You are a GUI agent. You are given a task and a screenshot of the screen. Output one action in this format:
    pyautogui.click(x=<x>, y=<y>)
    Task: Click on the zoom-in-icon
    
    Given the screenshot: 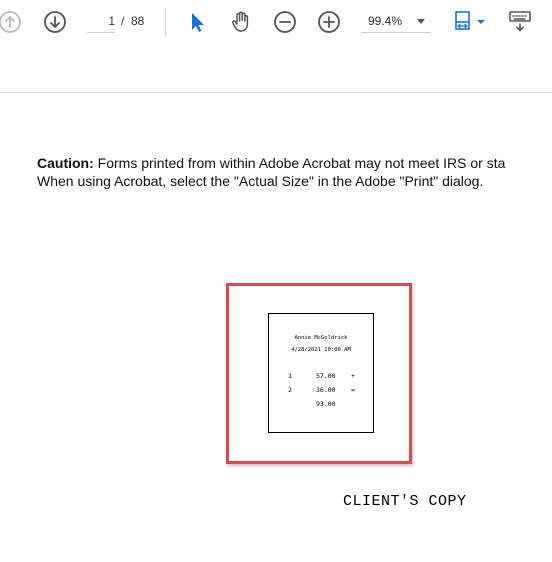 What is the action you would take?
    pyautogui.click(x=329, y=22)
    